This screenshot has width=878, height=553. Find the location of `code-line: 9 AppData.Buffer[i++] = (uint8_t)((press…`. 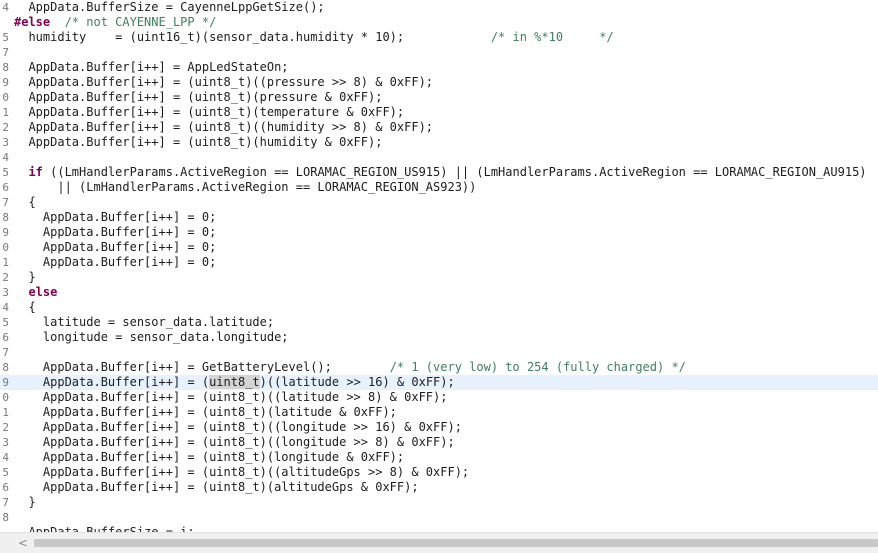

code-line: 9 AppData.Buffer[i++] = (uint8_t)((press… is located at coordinates (439, 82).